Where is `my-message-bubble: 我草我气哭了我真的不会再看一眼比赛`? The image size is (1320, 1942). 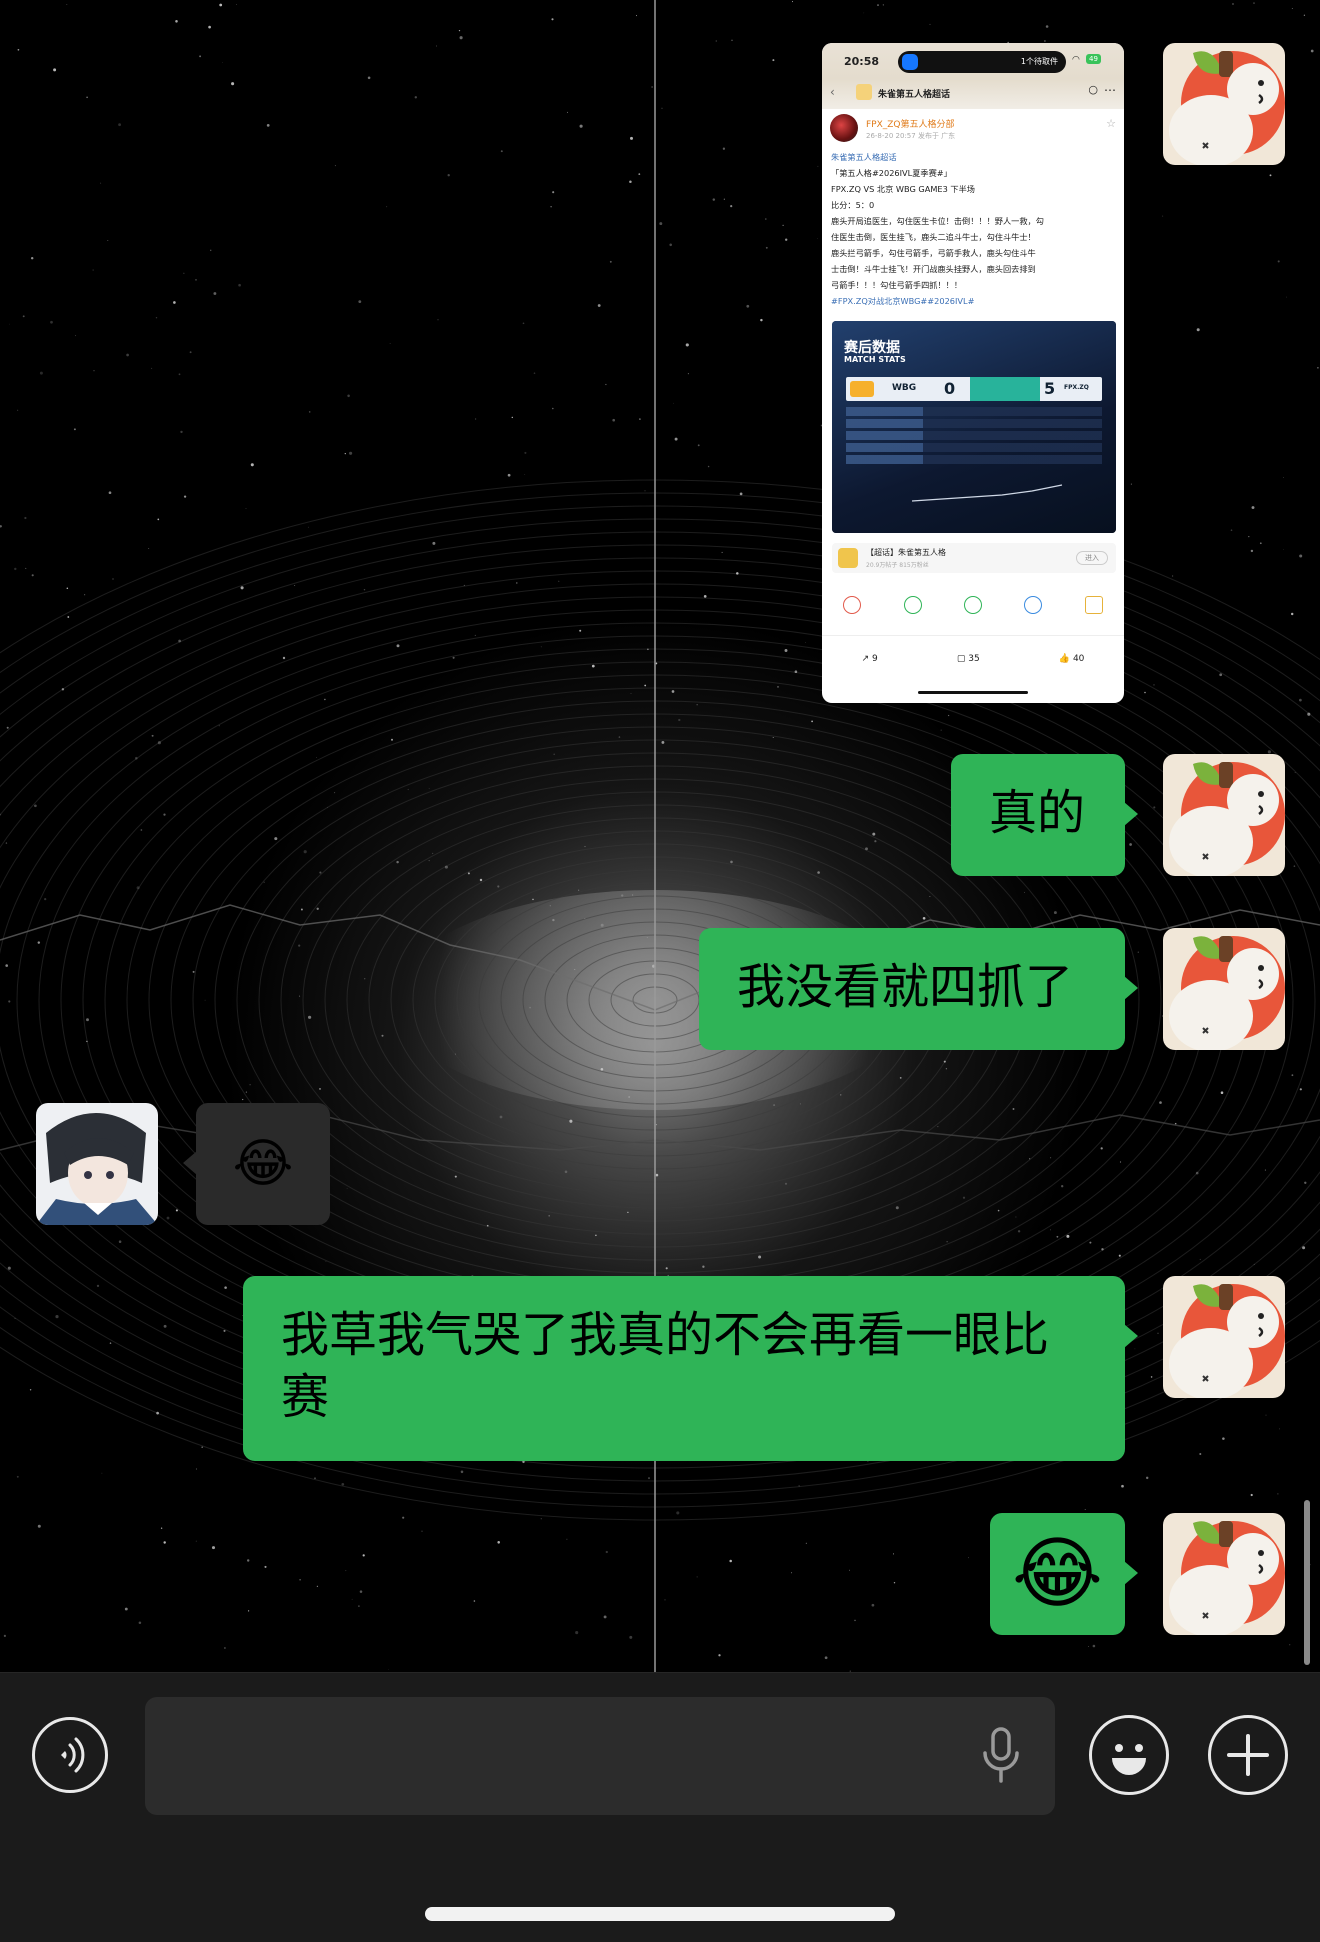 my-message-bubble: 我草我气哭了我真的不会再看一眼比赛 is located at coordinates (690, 1368).